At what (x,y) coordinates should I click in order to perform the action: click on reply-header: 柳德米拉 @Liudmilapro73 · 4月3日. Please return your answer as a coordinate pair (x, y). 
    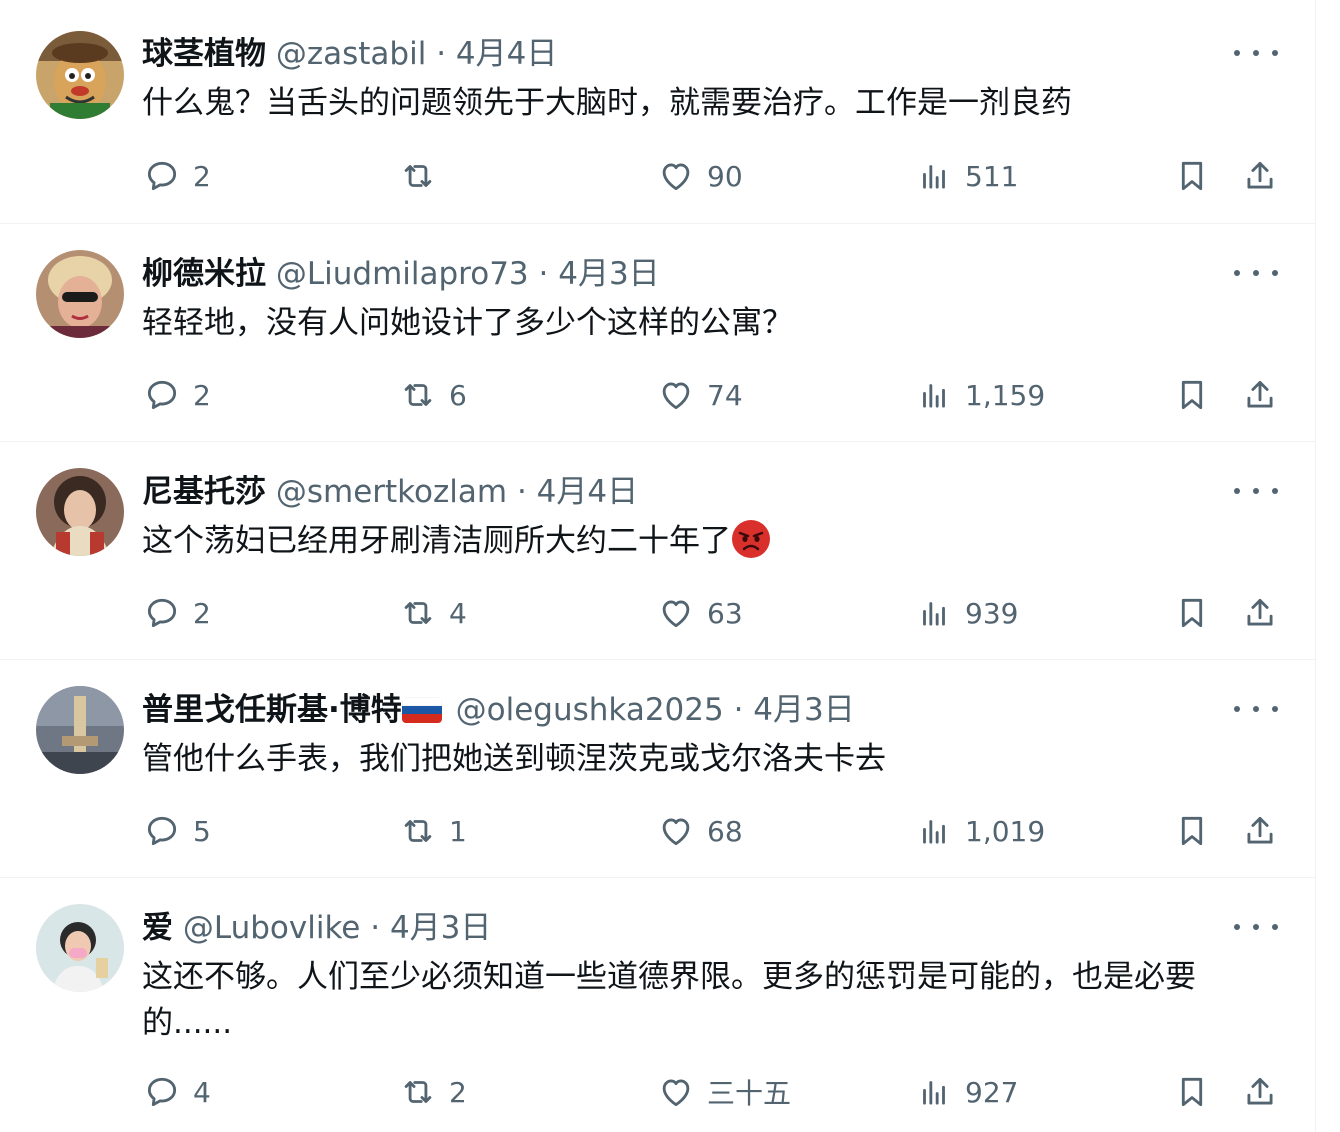
    Looking at the image, I should click on (689, 274).